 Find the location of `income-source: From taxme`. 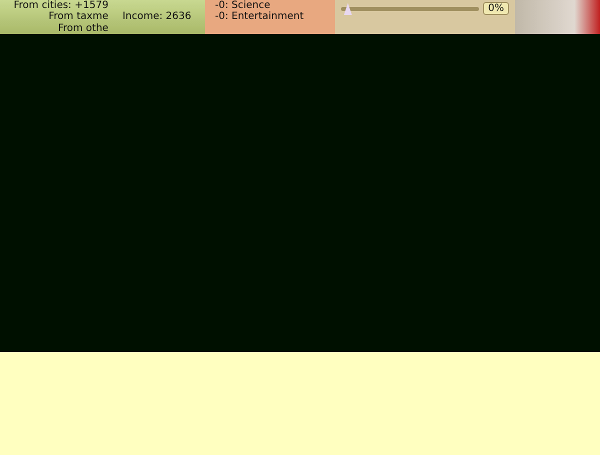

income-source: From taxme is located at coordinates (78, 17).